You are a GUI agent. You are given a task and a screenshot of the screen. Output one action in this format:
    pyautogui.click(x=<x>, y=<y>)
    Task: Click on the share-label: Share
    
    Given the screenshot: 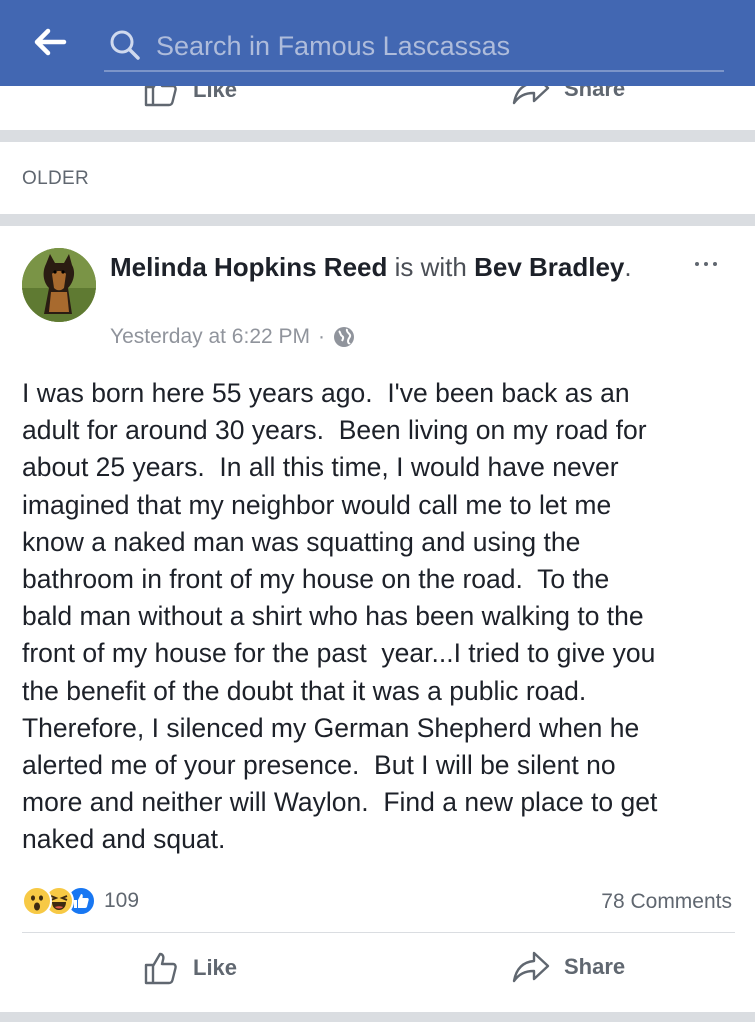 What is the action you would take?
    pyautogui.click(x=595, y=966)
    